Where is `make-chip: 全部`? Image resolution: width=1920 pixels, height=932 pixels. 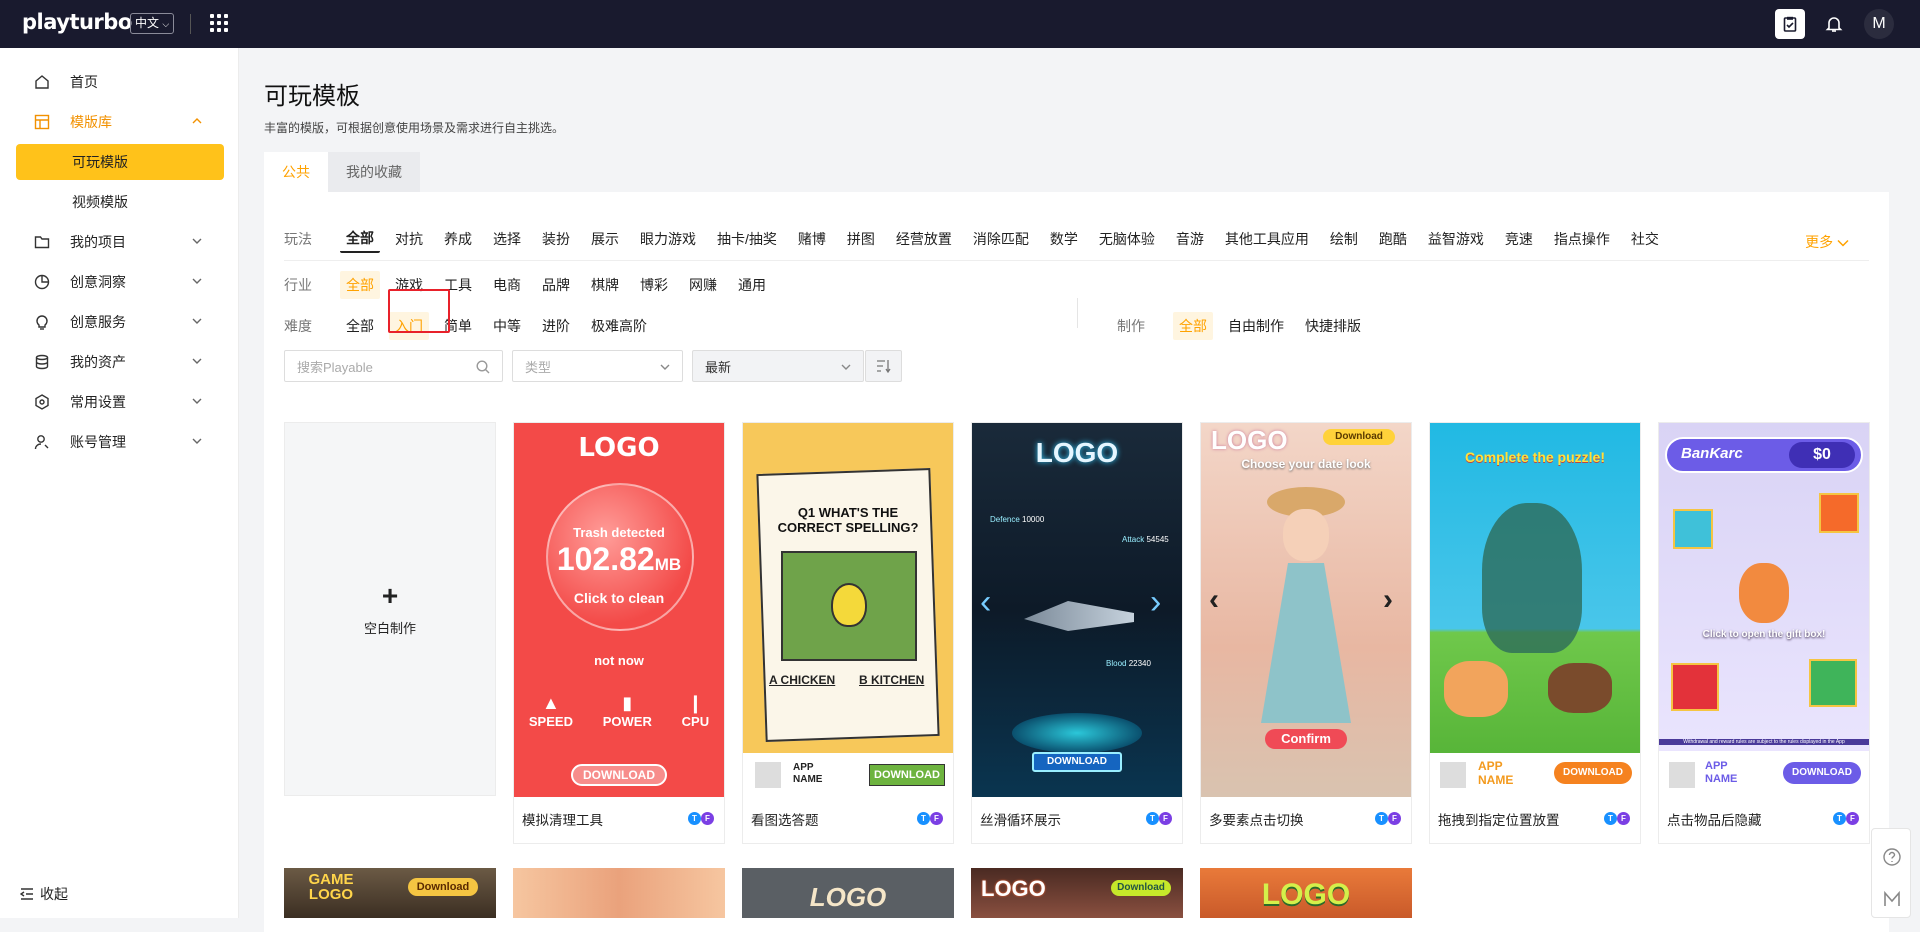
make-chip: 全部 is located at coordinates (1193, 326).